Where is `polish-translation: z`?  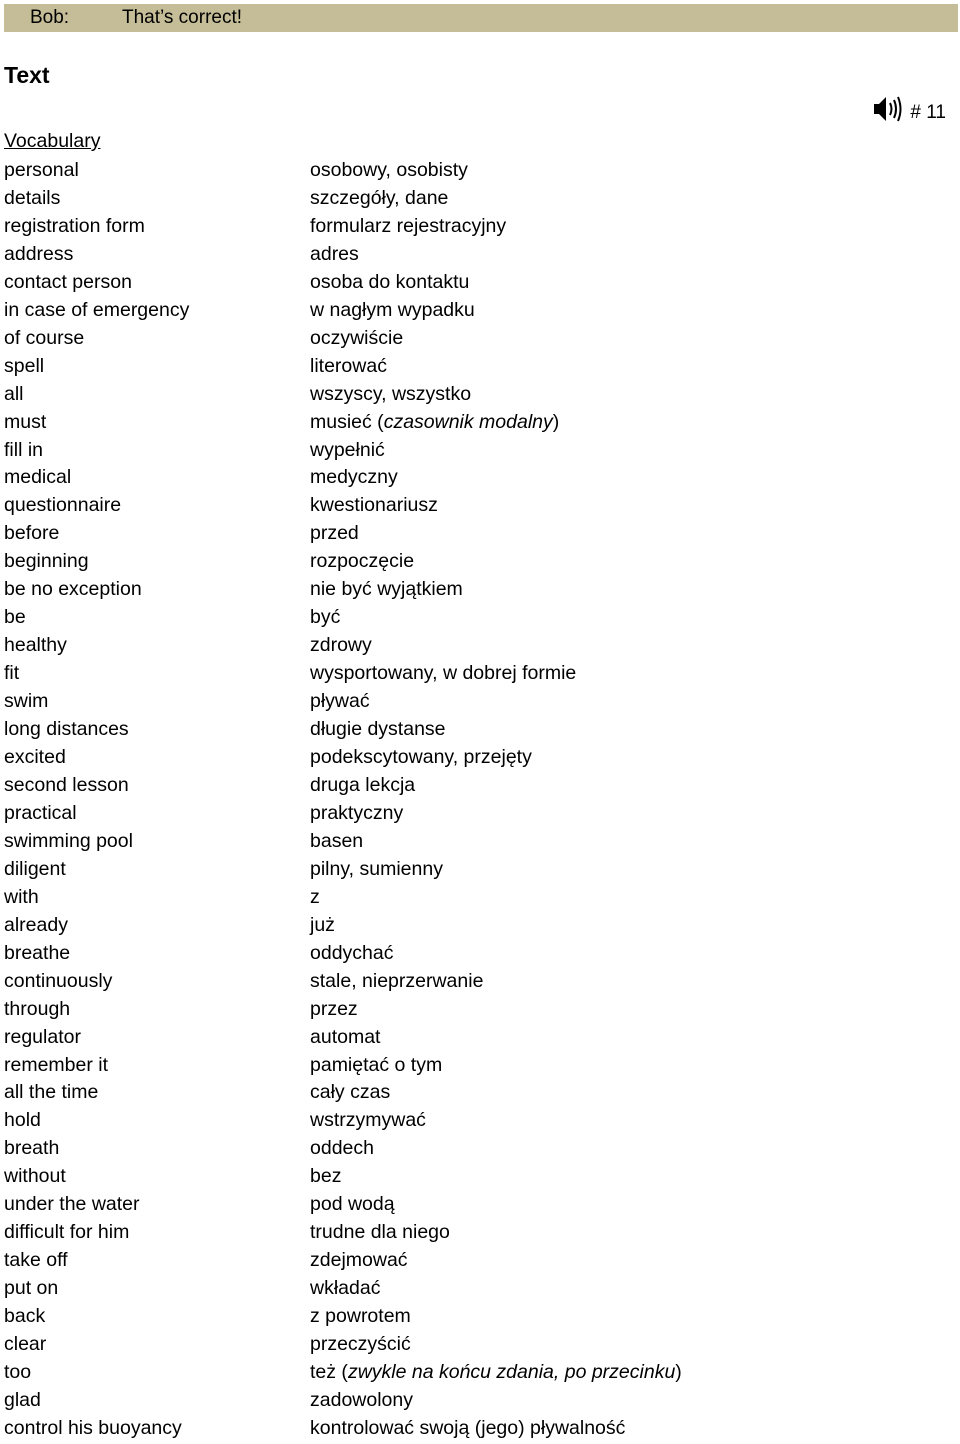 polish-translation: z is located at coordinates (315, 898).